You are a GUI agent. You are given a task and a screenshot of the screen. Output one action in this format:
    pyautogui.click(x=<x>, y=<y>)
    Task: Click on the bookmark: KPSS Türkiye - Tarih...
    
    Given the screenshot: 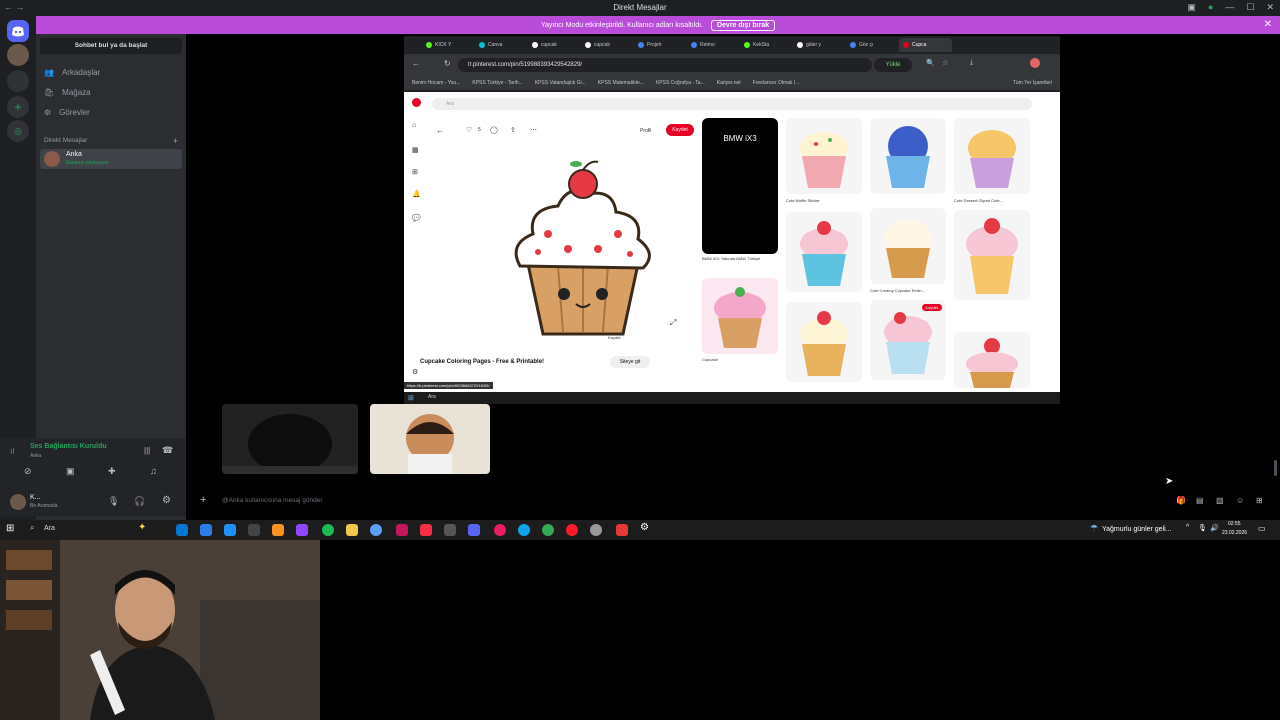 What is the action you would take?
    pyautogui.click(x=497, y=83)
    